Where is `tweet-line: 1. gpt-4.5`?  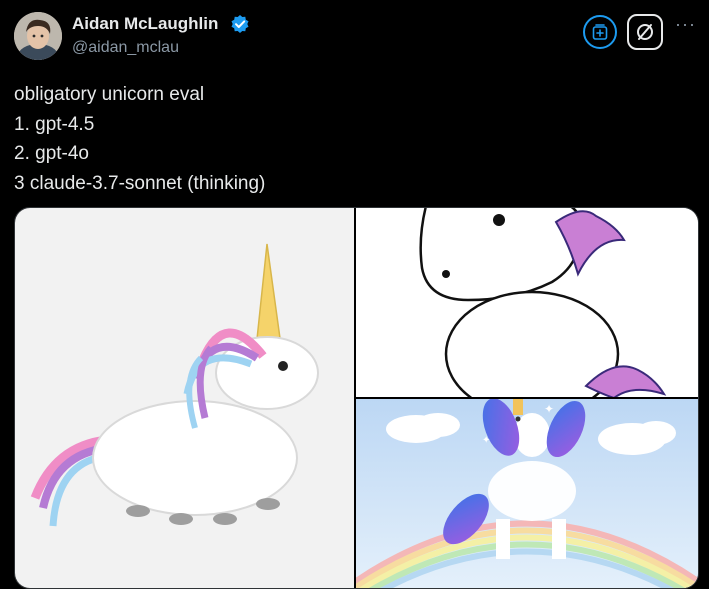
tweet-line: 1. gpt-4.5 is located at coordinates (54, 124).